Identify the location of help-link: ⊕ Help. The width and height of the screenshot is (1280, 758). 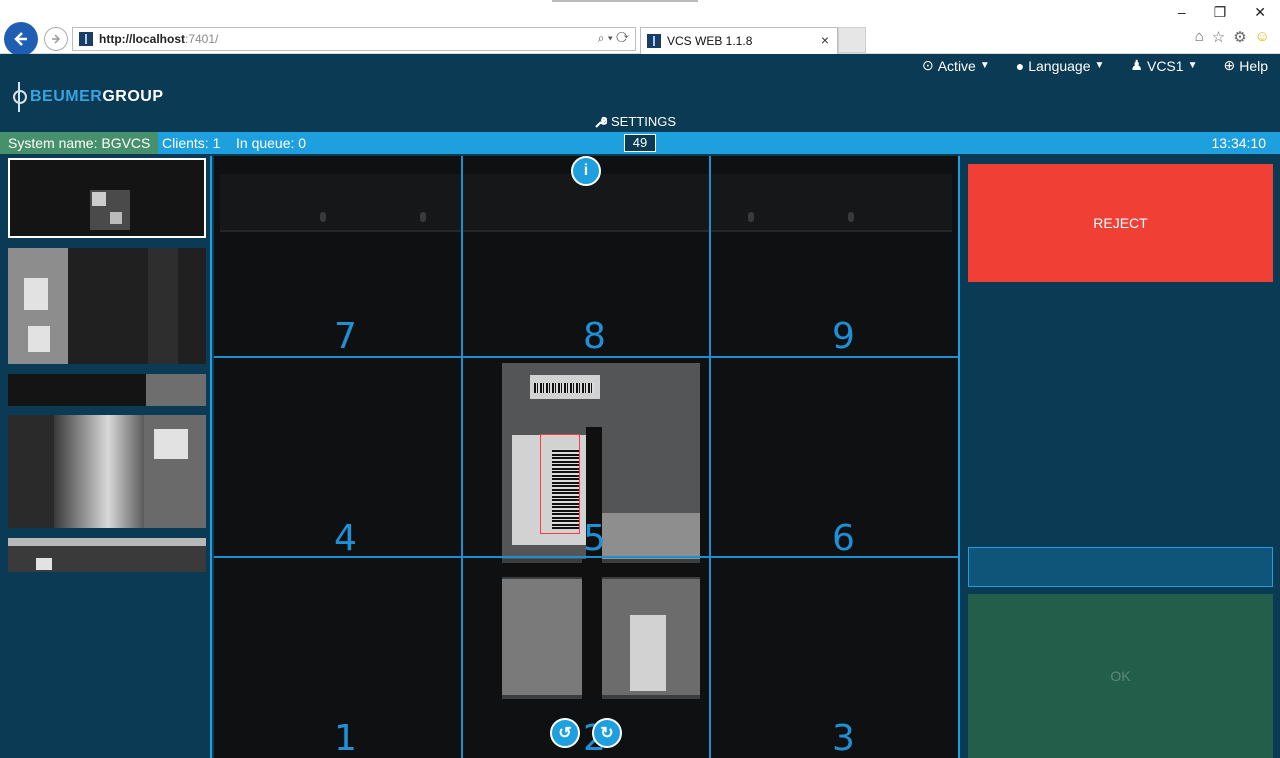
(1245, 65).